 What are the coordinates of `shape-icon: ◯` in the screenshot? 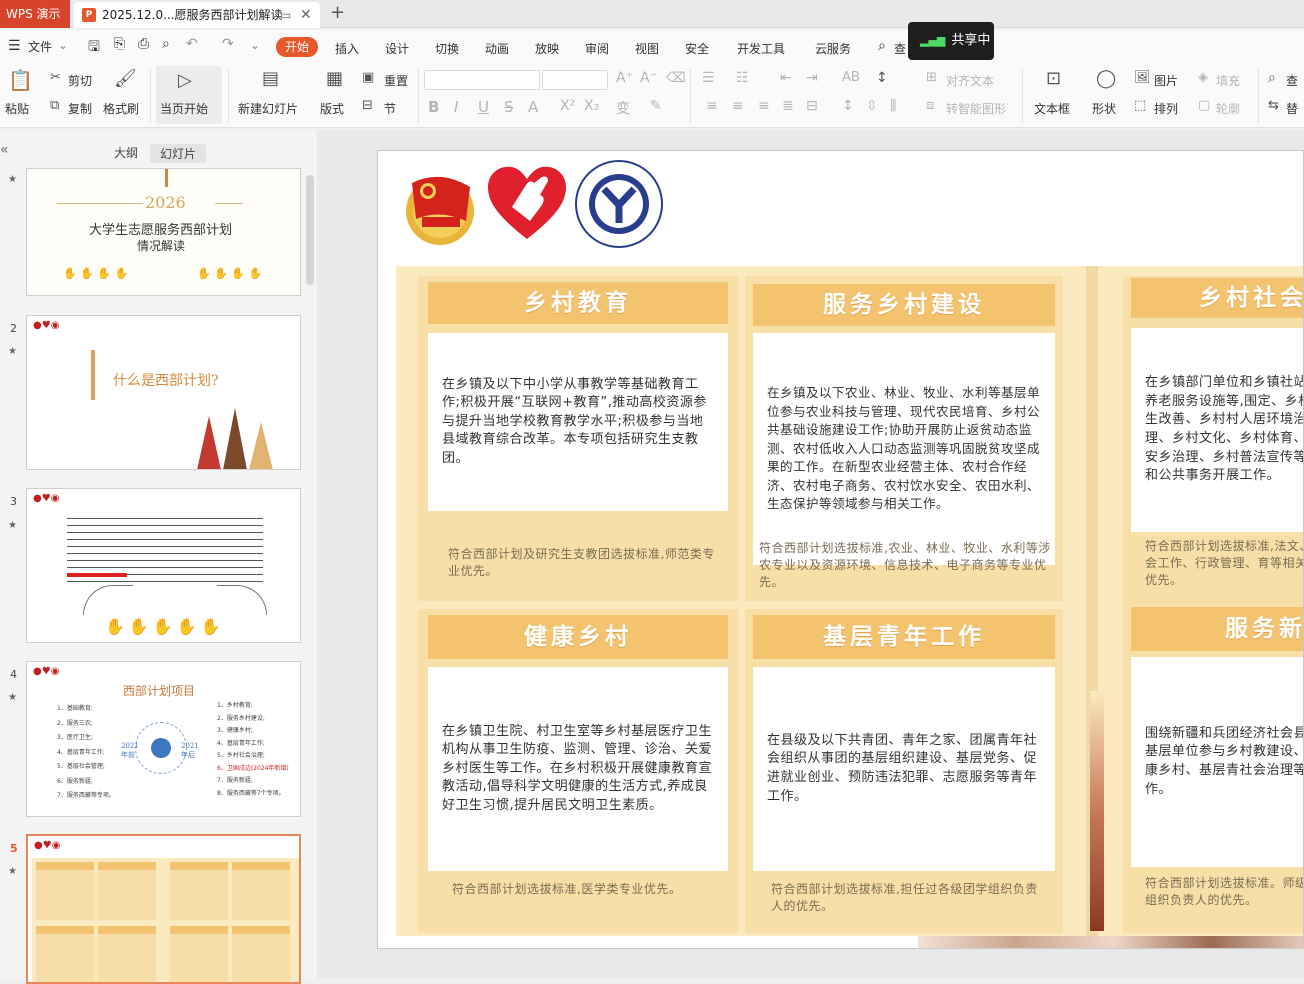 It's located at (1106, 78).